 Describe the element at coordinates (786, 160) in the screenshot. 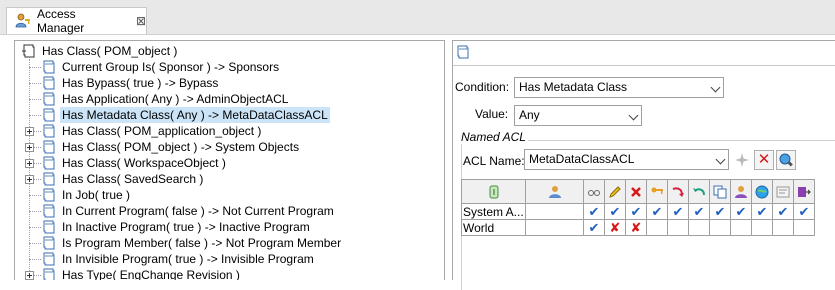

I see `find-acl-icon` at that location.